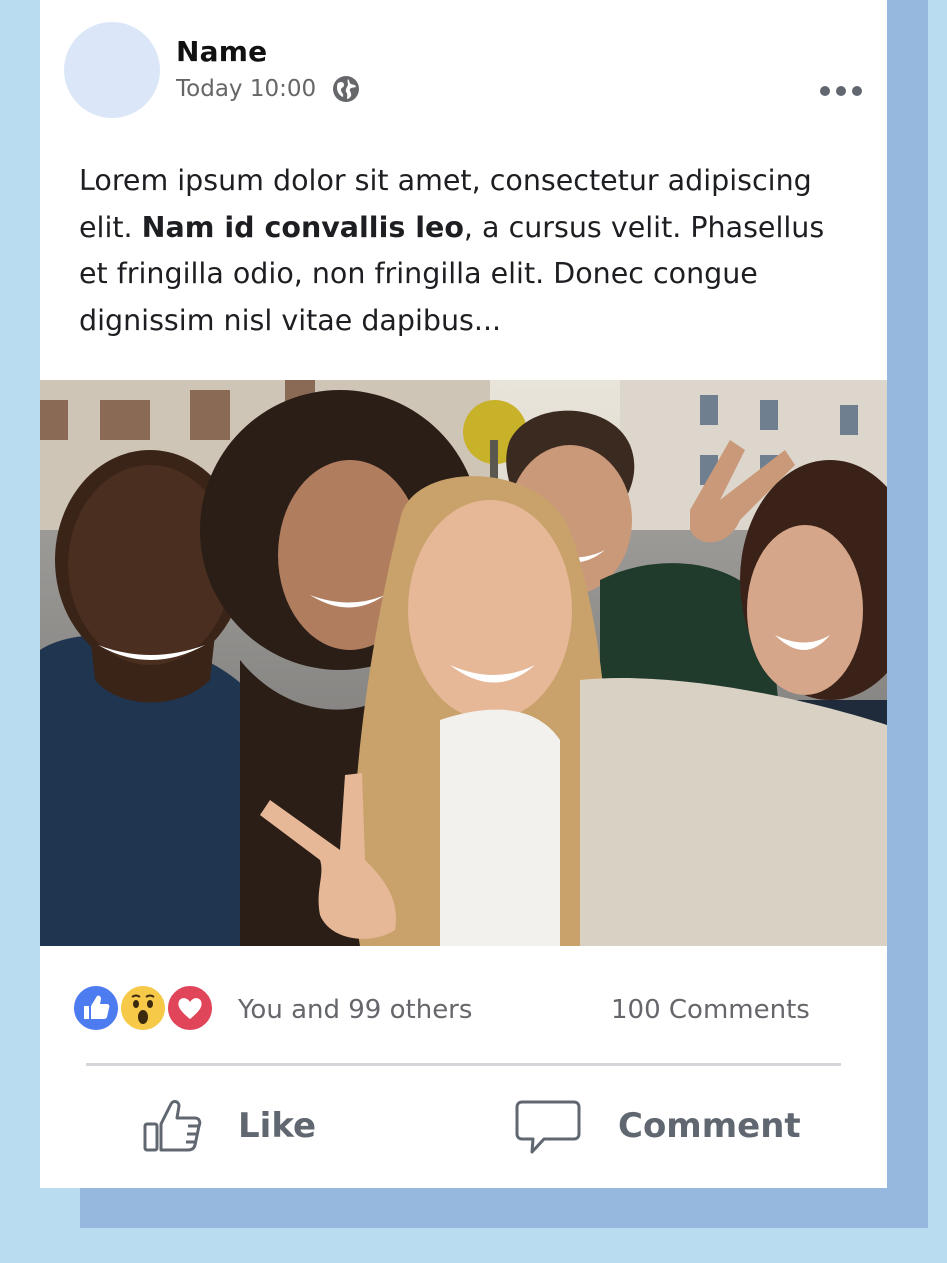 This screenshot has height=1263, width=947. What do you see at coordinates (96, 1008) in the screenshot?
I see `like-reaction-icon` at bounding box center [96, 1008].